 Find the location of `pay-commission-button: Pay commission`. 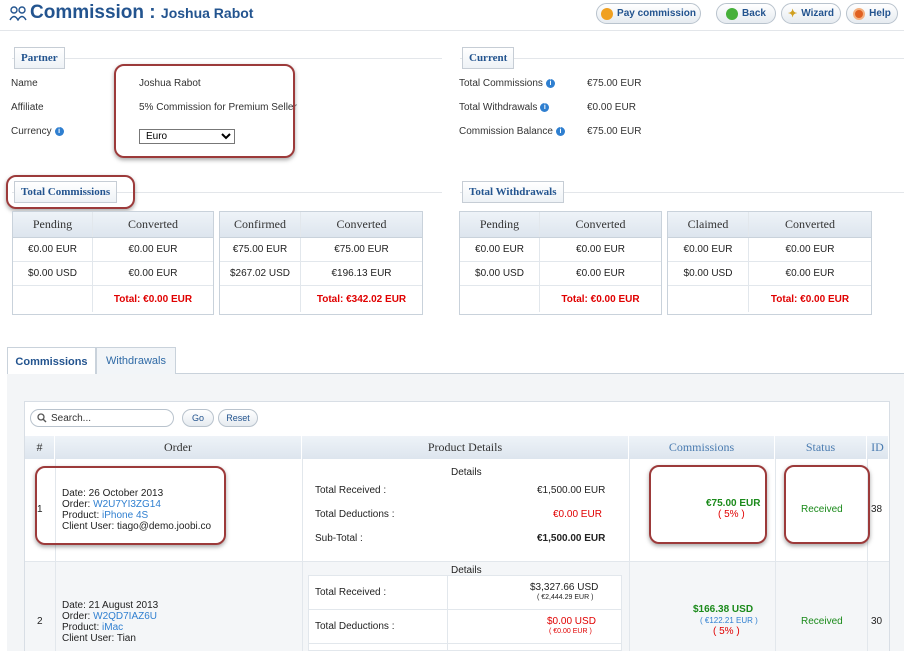

pay-commission-button: Pay commission is located at coordinates (648, 13).